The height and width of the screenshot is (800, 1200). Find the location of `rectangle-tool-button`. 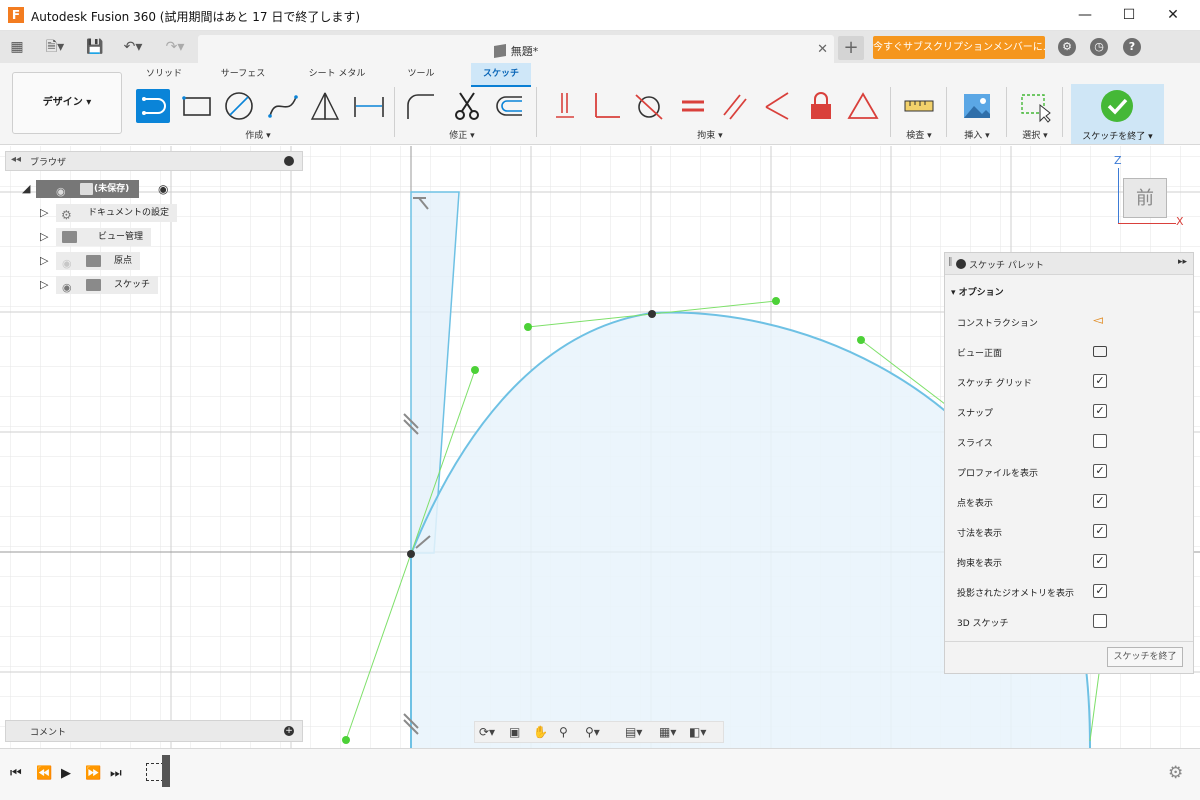

rectangle-tool-button is located at coordinates (197, 106).